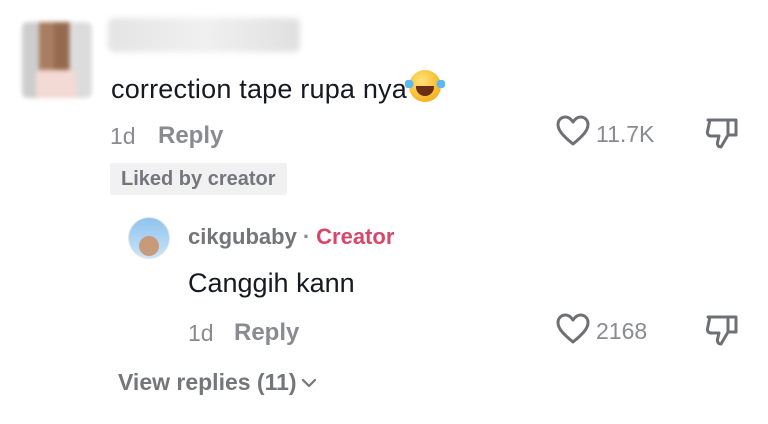 The width and height of the screenshot is (768, 424). I want to click on view-replies-label: View replies (11), so click(207, 382).